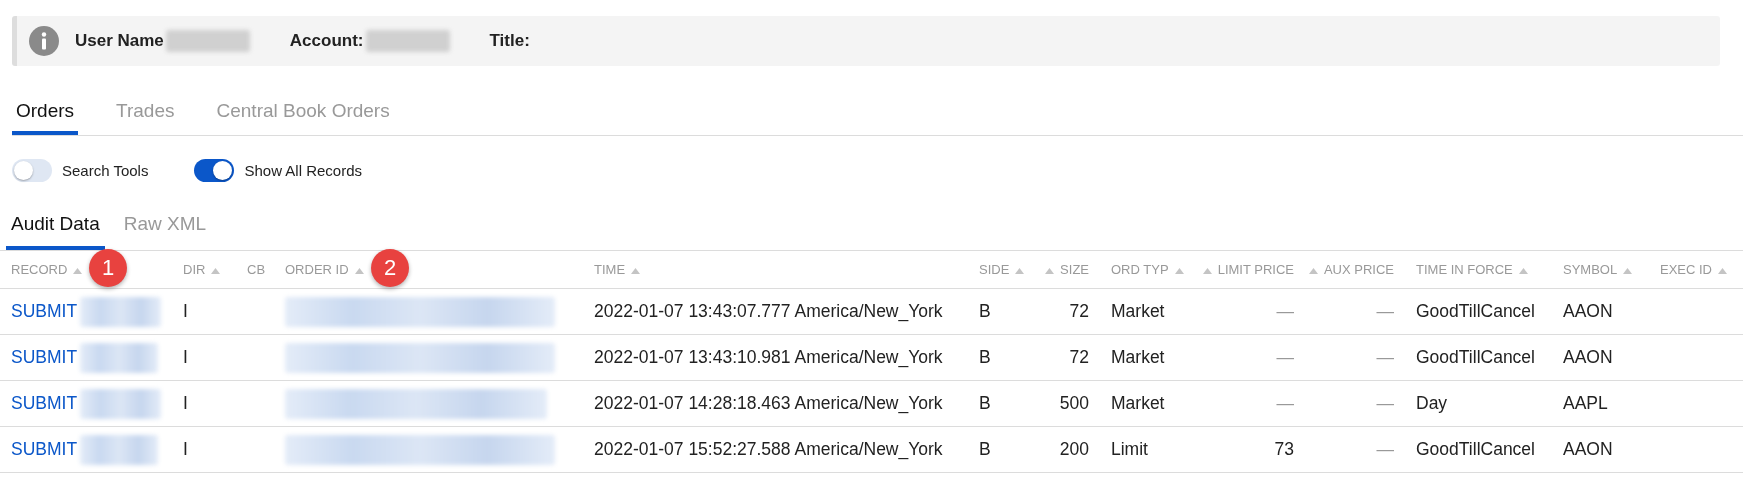  I want to click on toggle-label: Search Tools, so click(105, 170).